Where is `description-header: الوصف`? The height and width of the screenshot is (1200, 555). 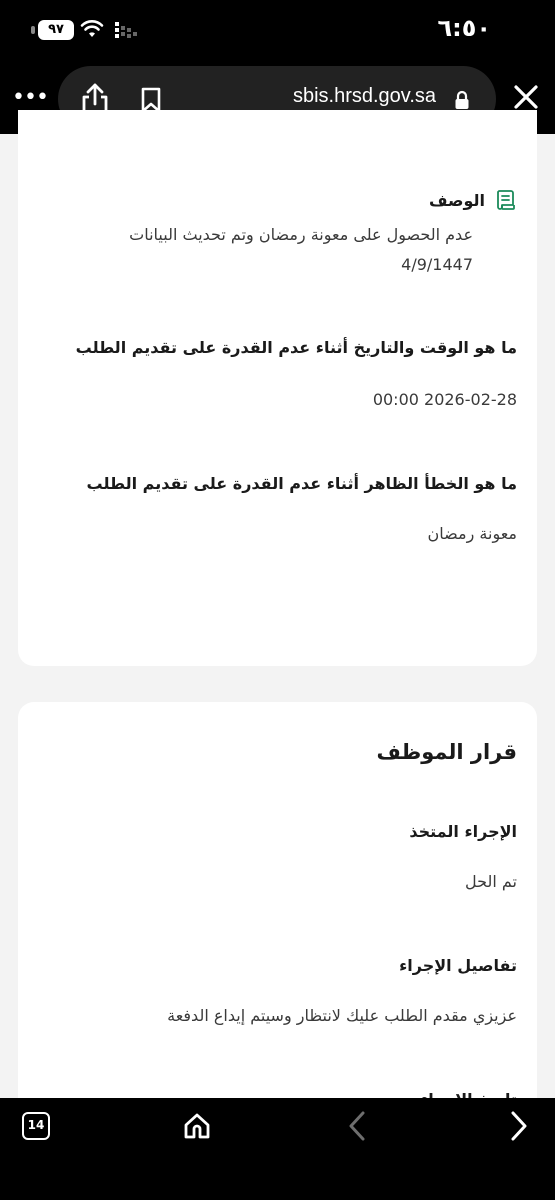 description-header: الوصف is located at coordinates (473, 200).